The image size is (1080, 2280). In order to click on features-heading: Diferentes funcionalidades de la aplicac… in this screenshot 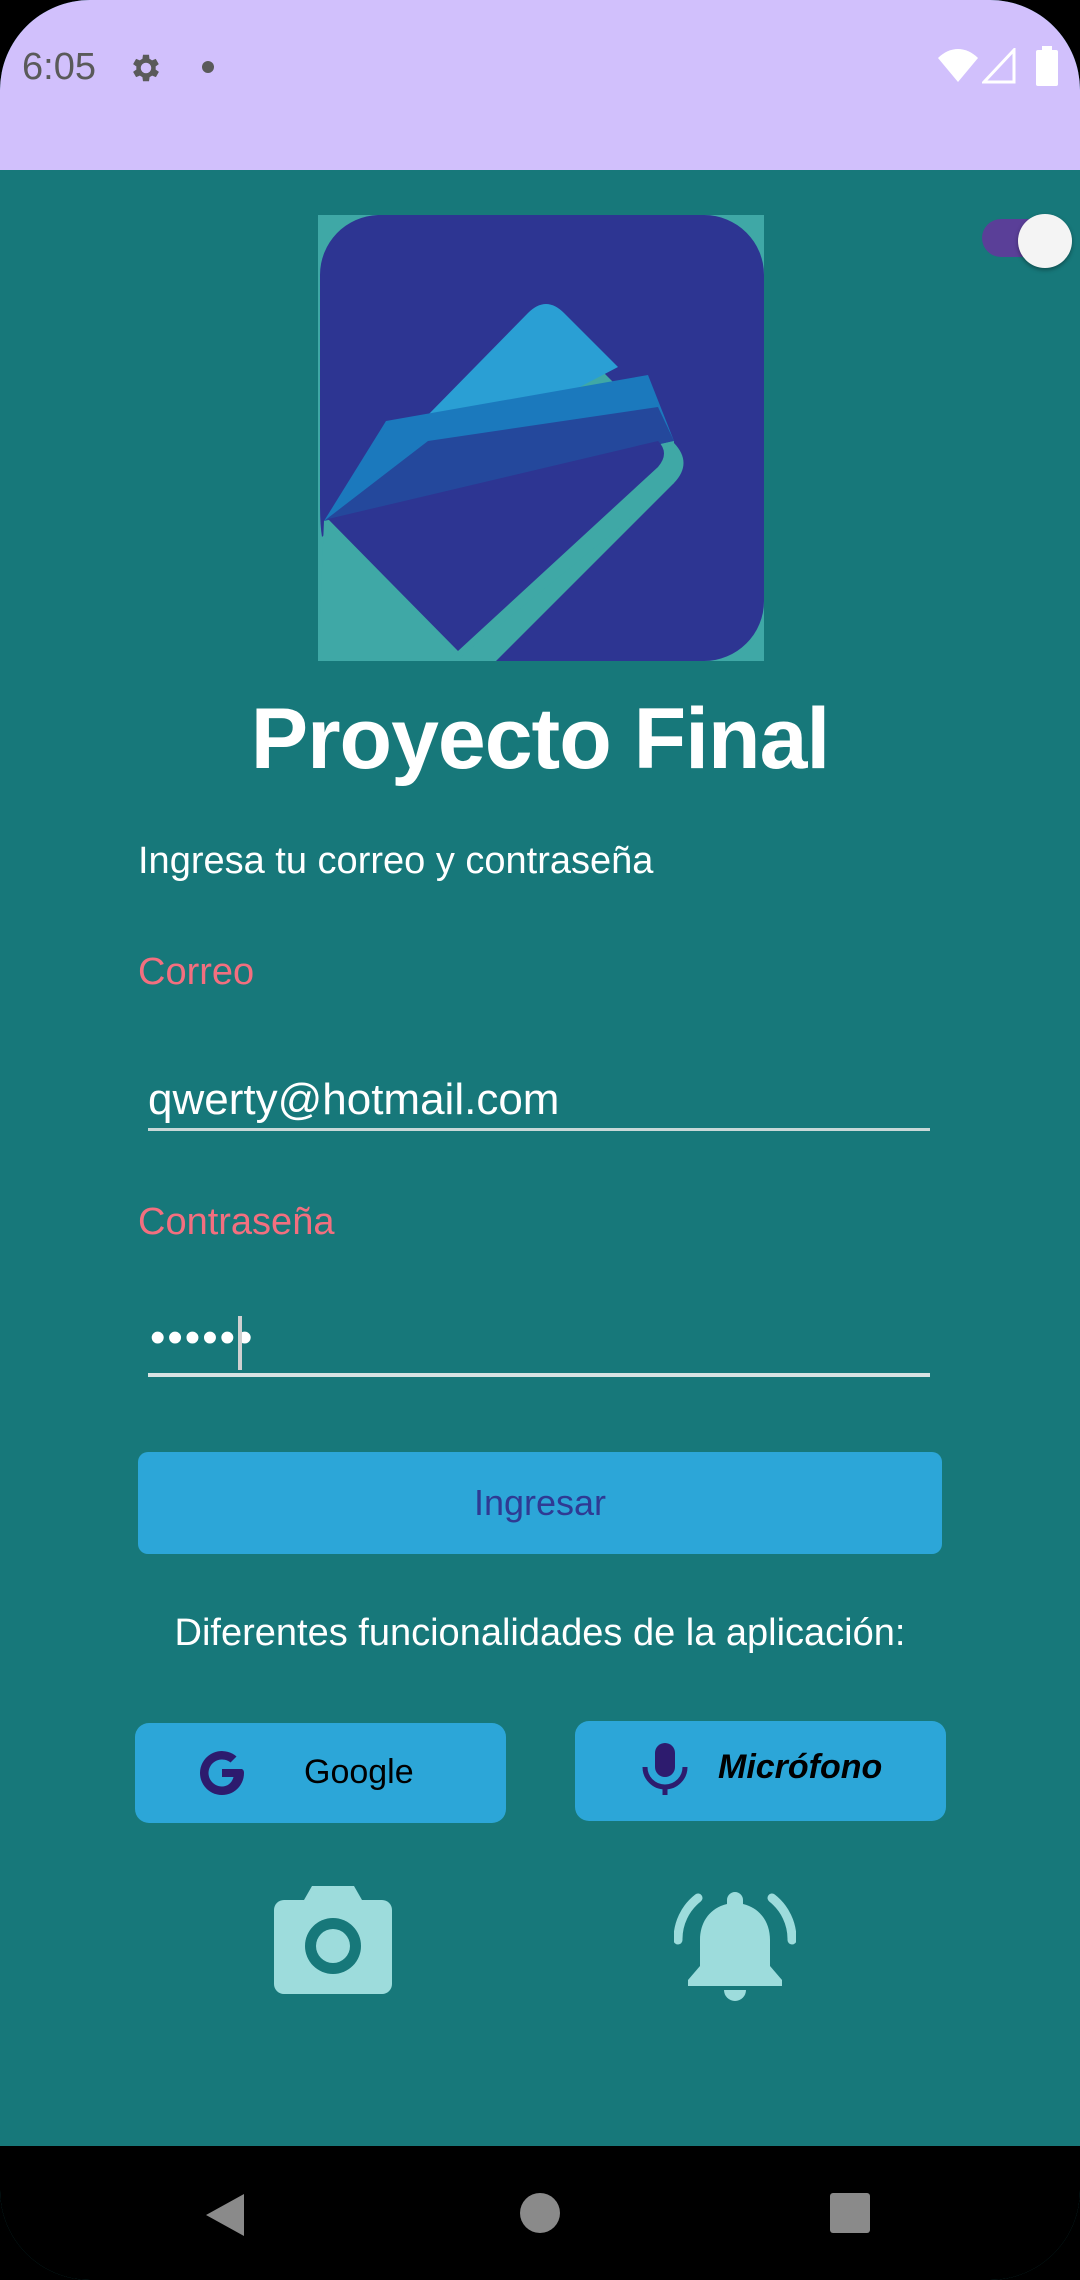, I will do `click(540, 1633)`.